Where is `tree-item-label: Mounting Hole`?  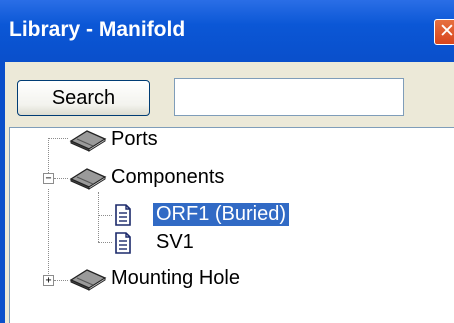 tree-item-label: Mounting Hole is located at coordinates (175, 278).